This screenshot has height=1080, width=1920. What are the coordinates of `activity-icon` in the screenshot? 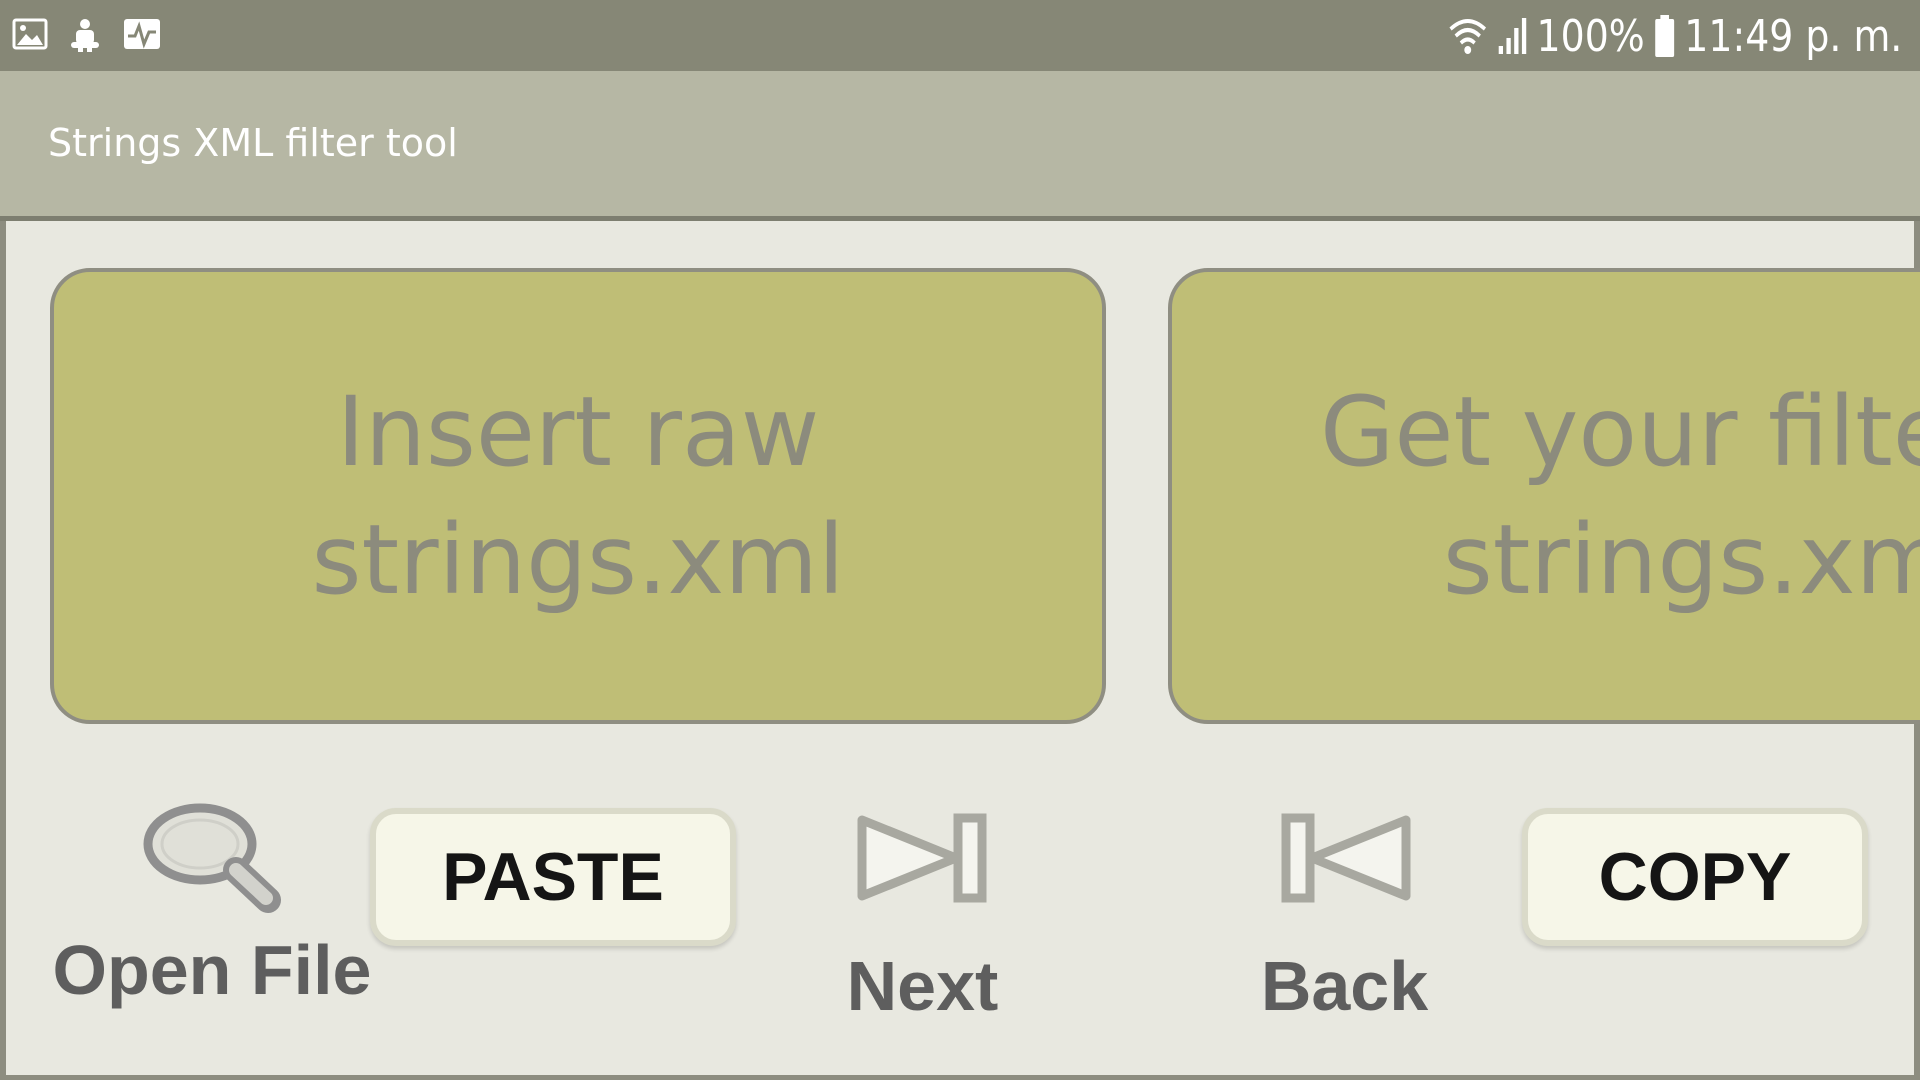 It's located at (142, 34).